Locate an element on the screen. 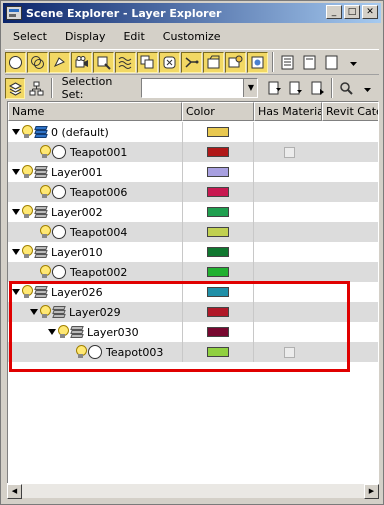 This screenshot has width=384, height=505. horizontal-scrollbar: ◀ ▶ is located at coordinates (193, 491).